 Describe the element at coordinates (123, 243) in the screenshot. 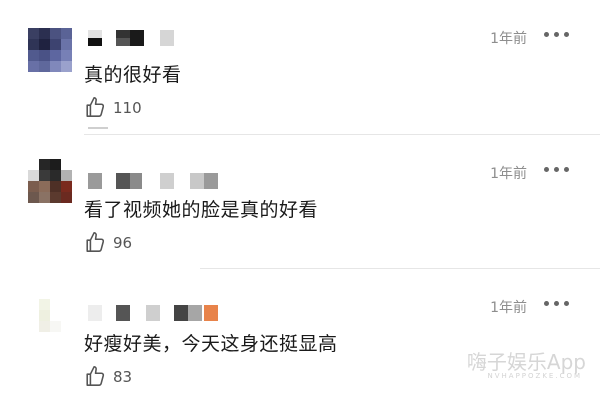

I see `like-count: 96` at that location.